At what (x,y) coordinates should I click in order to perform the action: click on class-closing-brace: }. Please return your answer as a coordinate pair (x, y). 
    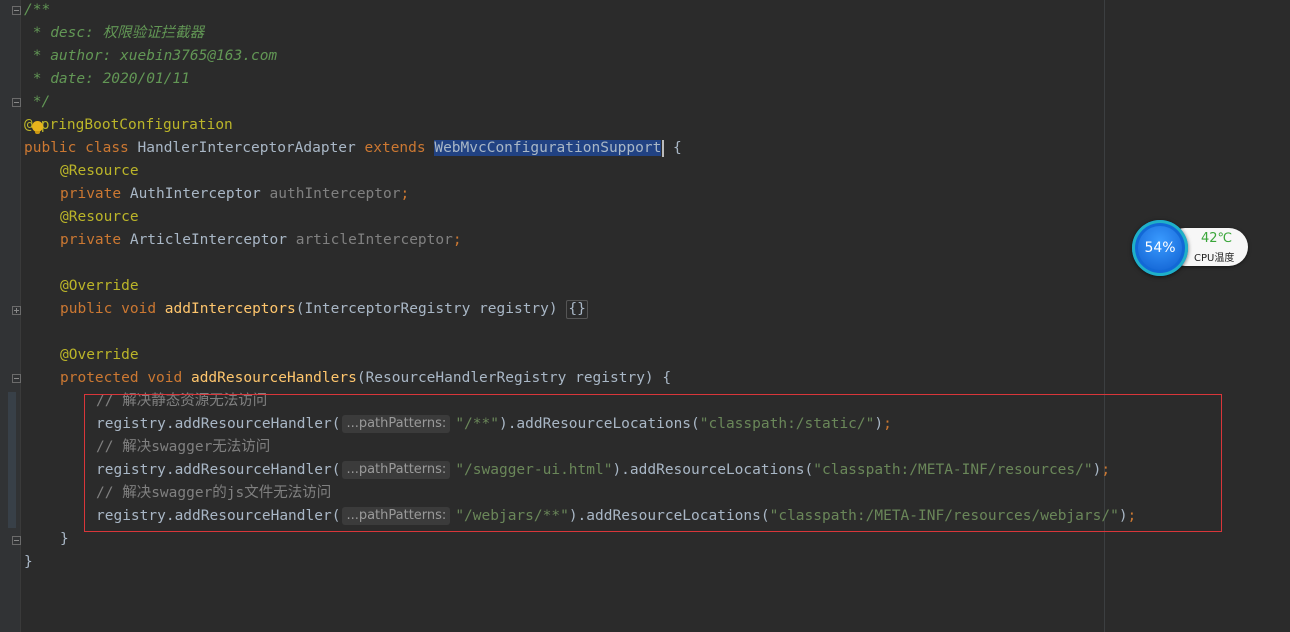
    Looking at the image, I should click on (28, 562).